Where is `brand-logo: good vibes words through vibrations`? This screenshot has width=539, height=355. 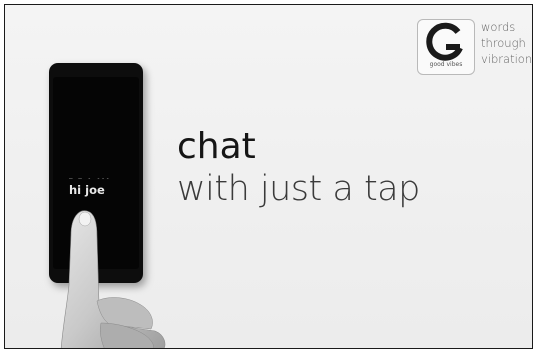
brand-logo: good vibes words through vibrations is located at coordinates (474, 48).